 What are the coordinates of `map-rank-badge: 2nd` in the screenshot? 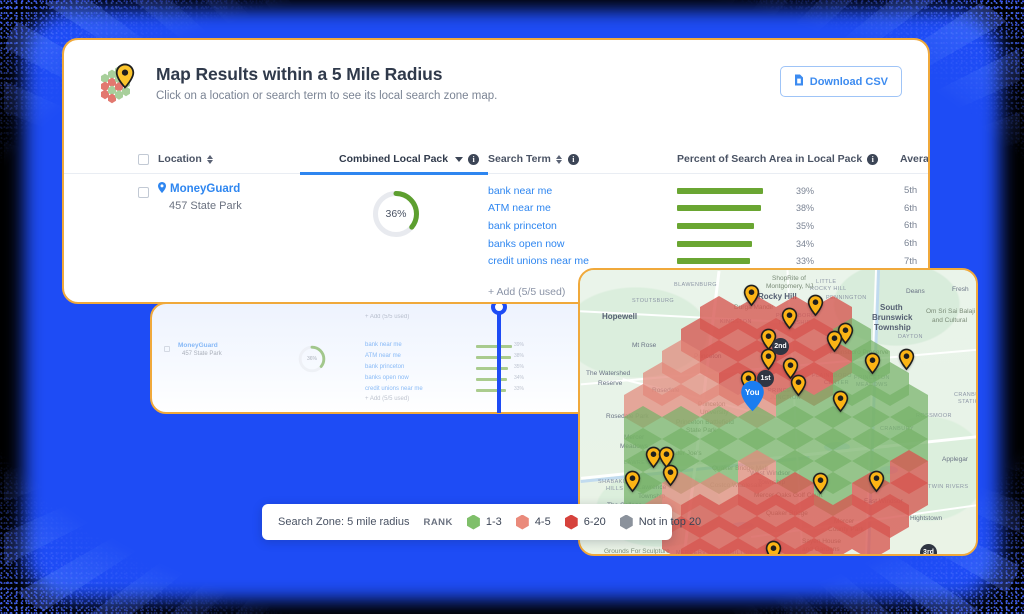 It's located at (780, 346).